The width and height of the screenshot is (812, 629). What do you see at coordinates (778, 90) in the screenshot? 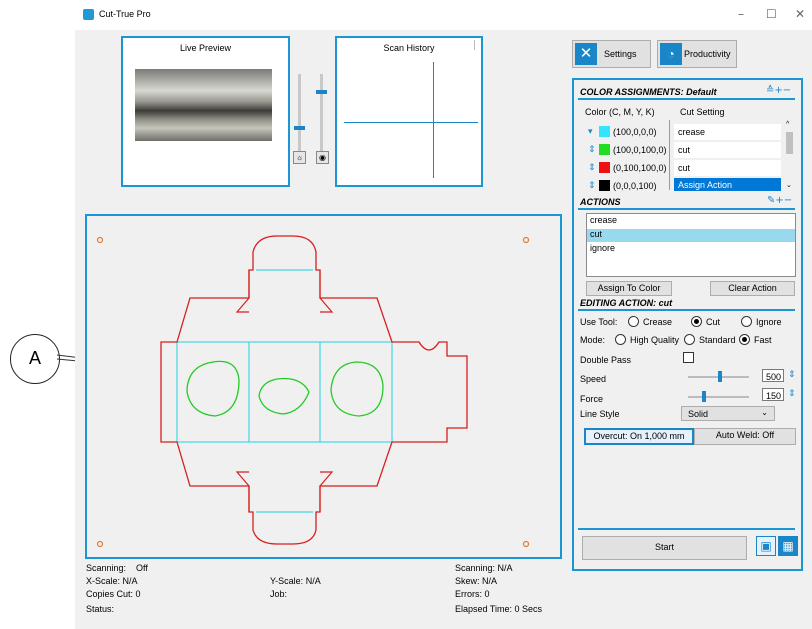
I see `color-assignments-controls: ≙+−` at bounding box center [778, 90].